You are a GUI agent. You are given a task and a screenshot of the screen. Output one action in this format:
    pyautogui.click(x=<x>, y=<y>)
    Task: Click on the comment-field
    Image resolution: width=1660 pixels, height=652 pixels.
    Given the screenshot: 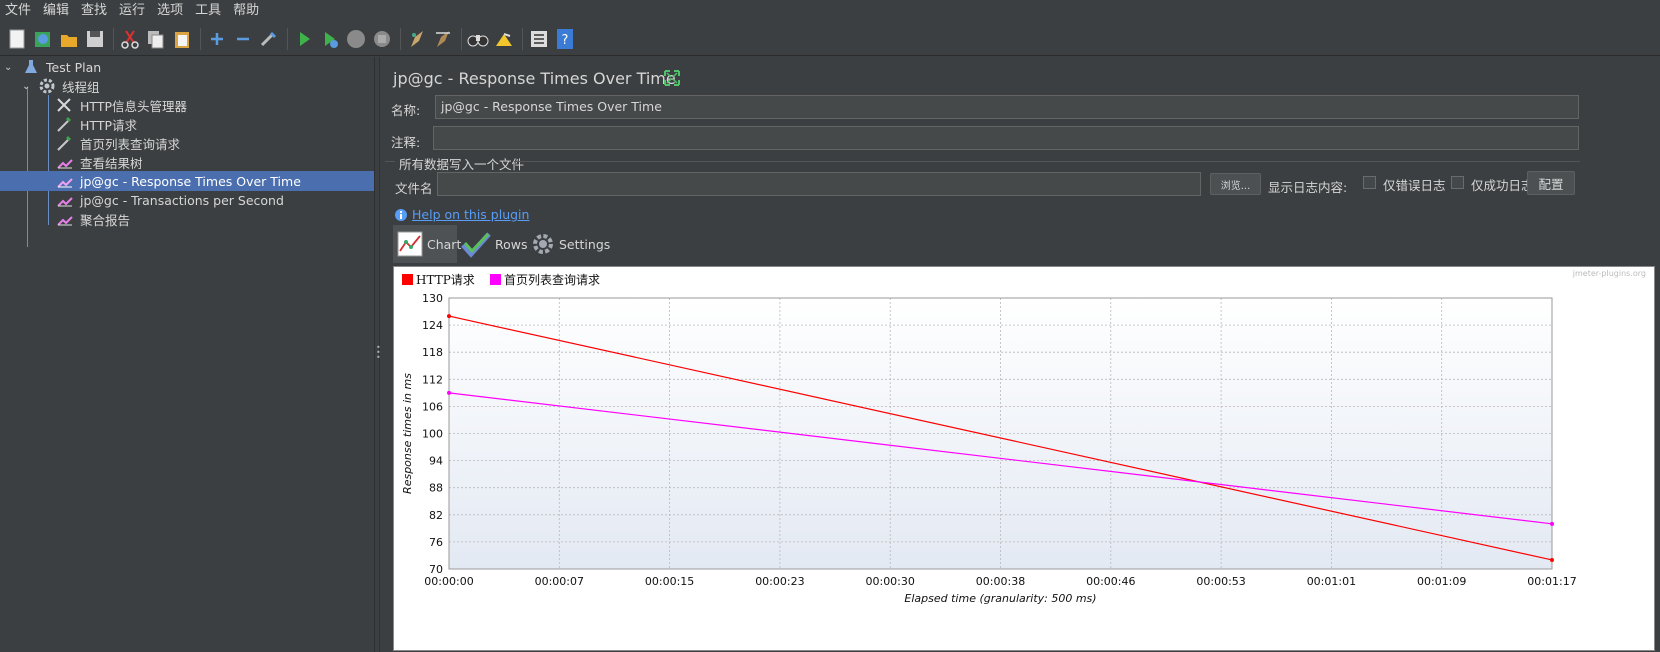 What is the action you would take?
    pyautogui.click(x=1006, y=138)
    